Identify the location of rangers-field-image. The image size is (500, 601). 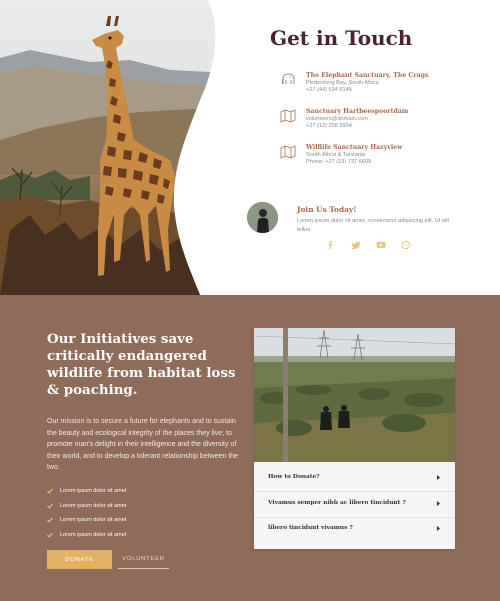
(354, 395).